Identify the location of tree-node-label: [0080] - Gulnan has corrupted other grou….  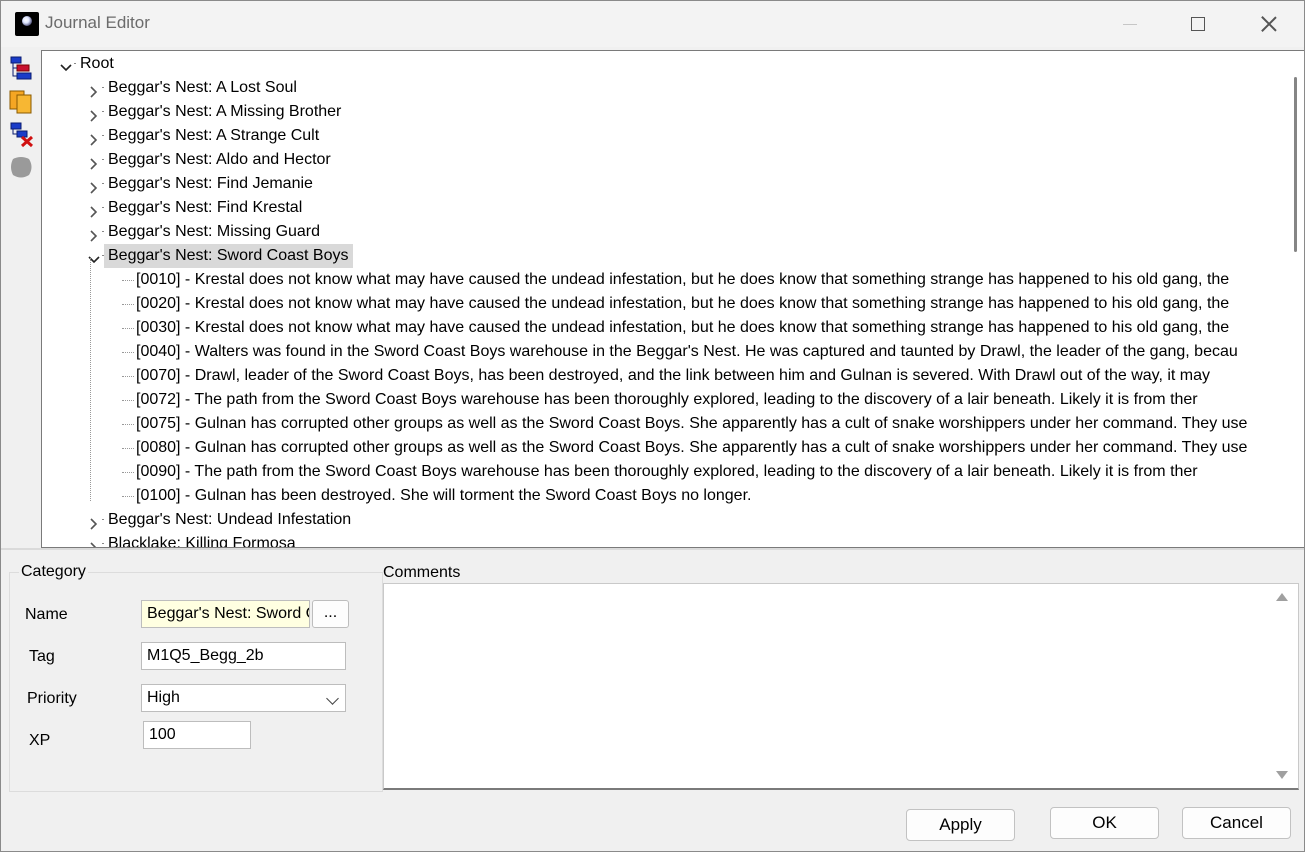
(692, 447).